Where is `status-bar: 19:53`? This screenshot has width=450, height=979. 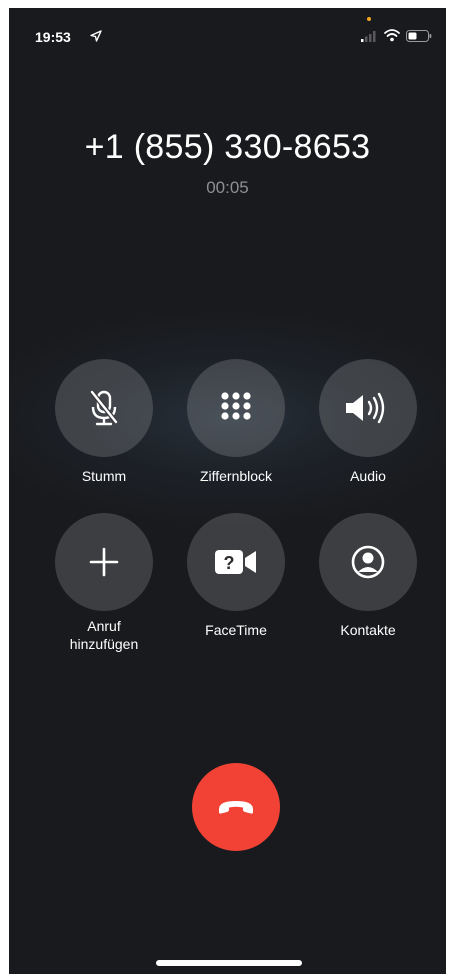 status-bar: 19:53 is located at coordinates (227, 38).